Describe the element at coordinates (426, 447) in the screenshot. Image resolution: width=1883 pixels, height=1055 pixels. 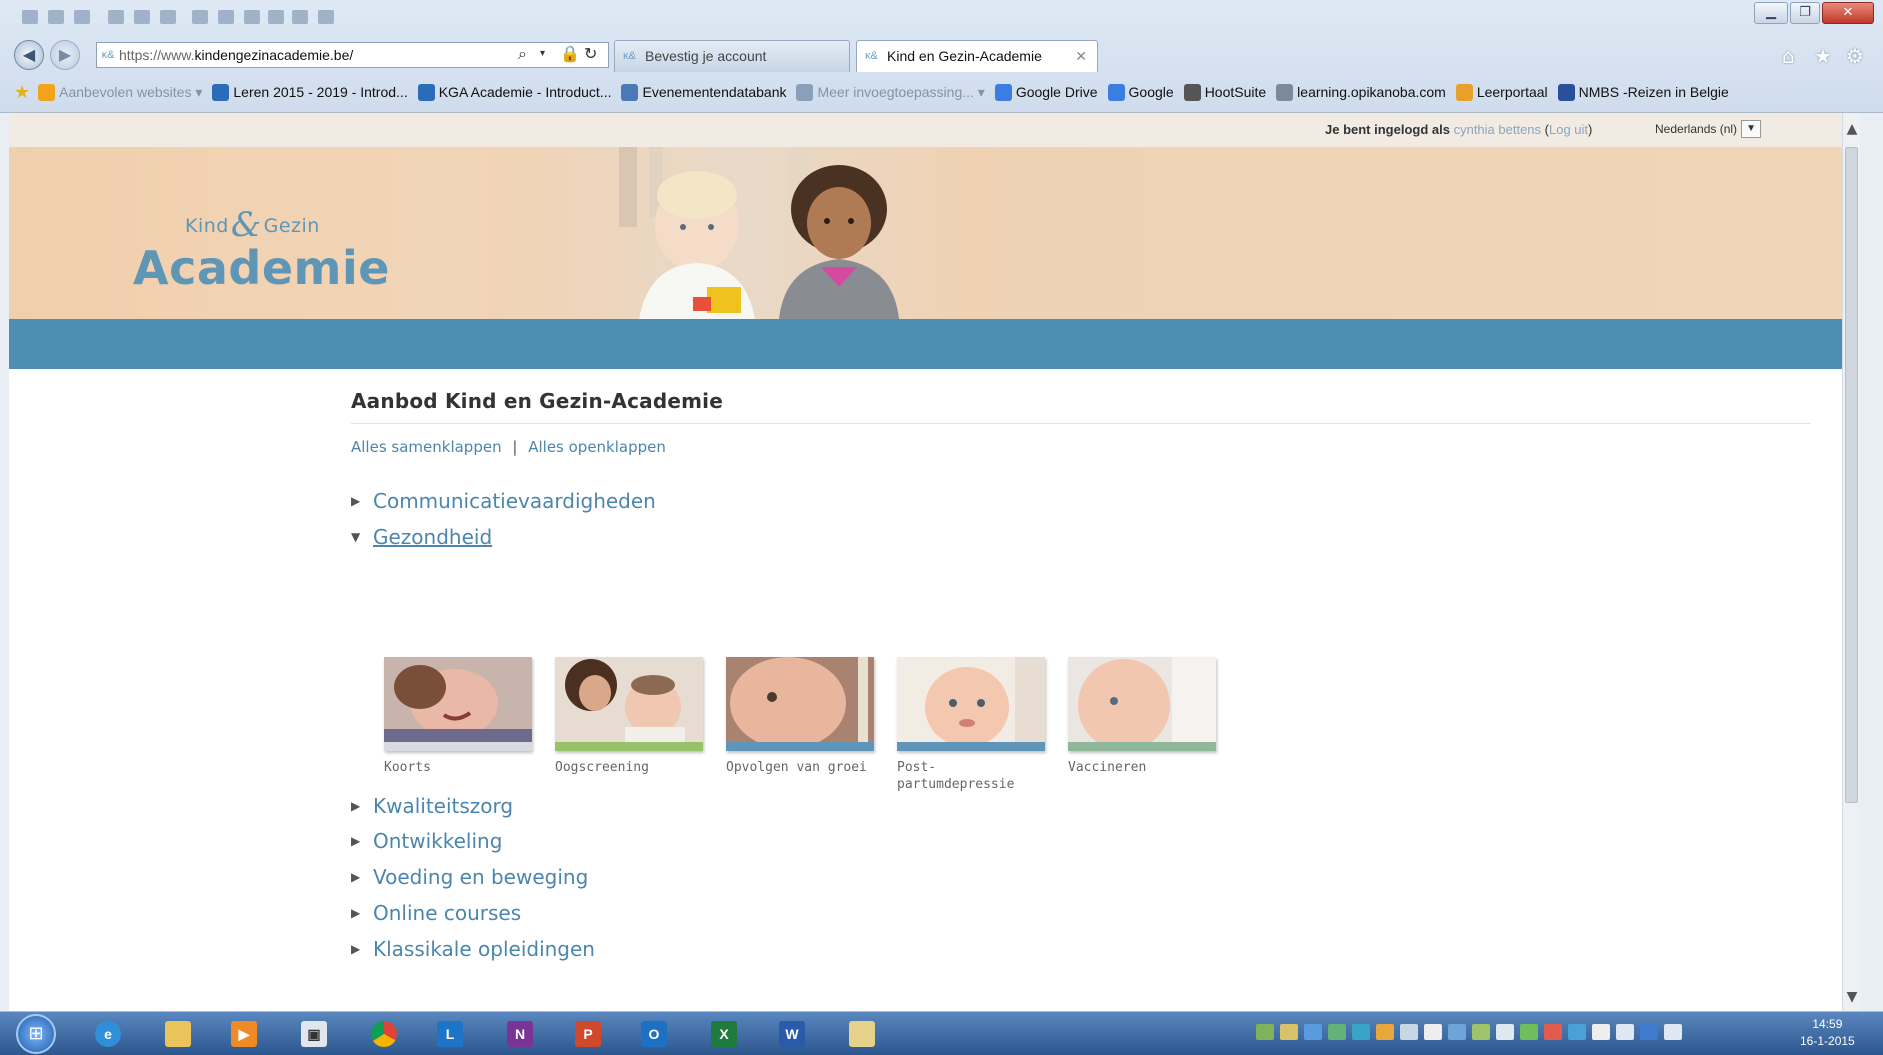
I see `collapse-all-link: Alles samenklappen` at that location.